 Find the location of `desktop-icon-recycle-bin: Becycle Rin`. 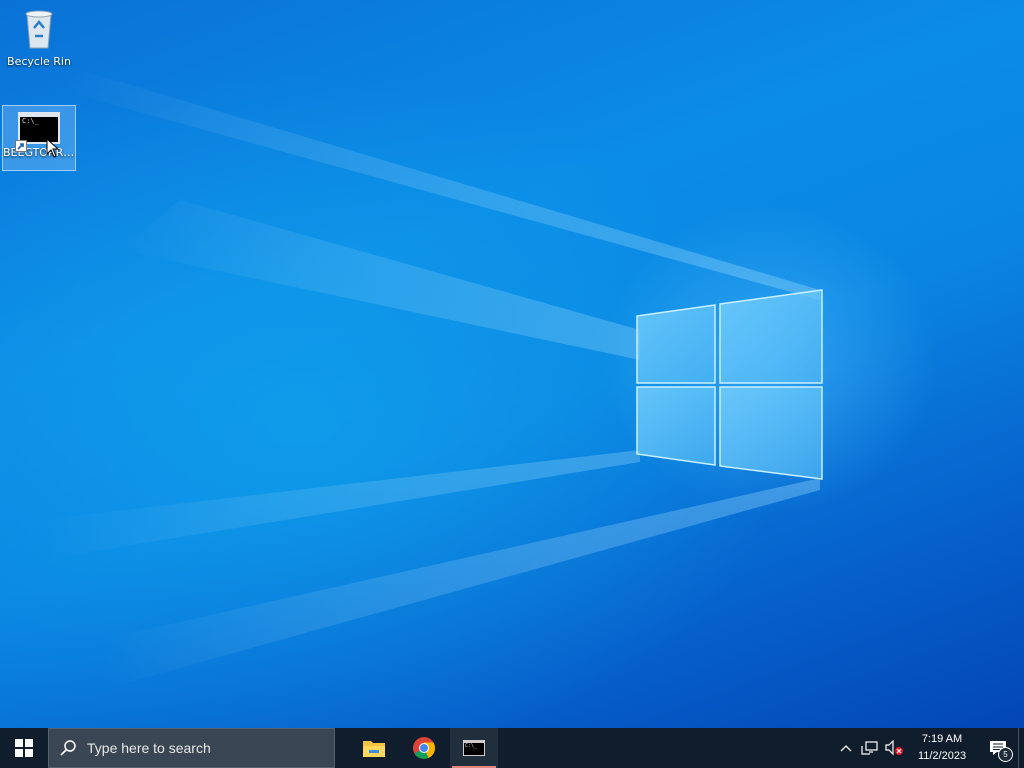

desktop-icon-recycle-bin: Becycle Rin is located at coordinates (39, 41).